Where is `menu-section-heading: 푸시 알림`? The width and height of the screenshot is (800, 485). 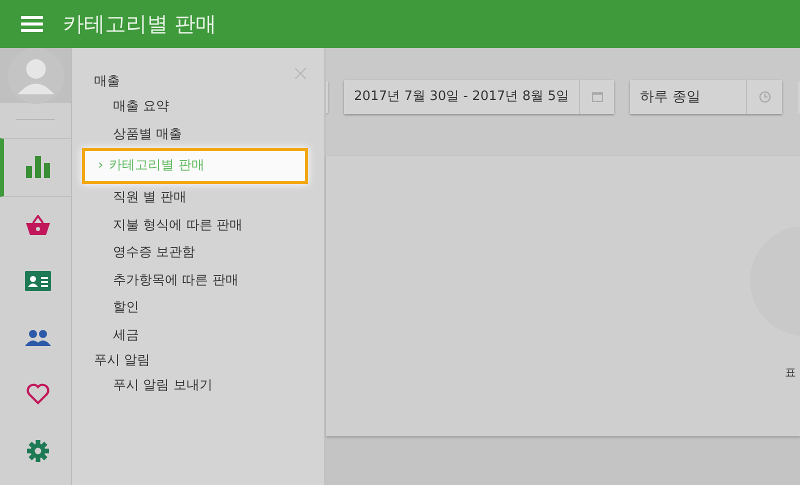
menu-section-heading: 푸시 알림 is located at coordinates (209, 360).